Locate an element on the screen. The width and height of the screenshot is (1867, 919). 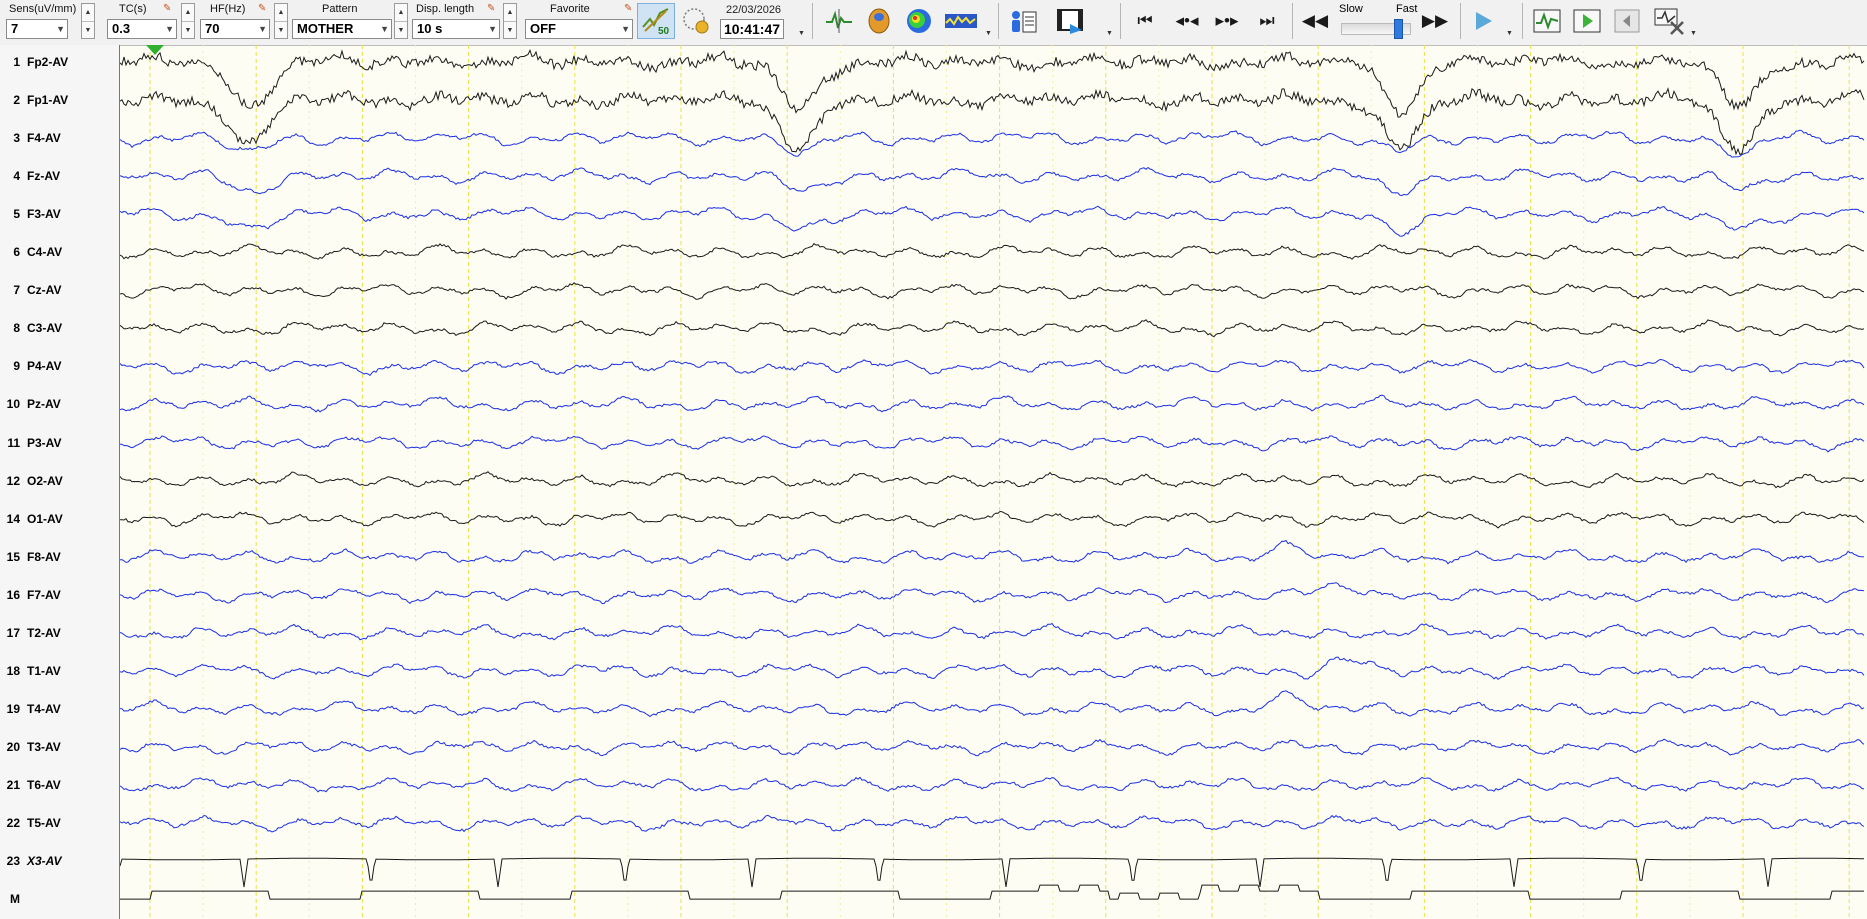
high-filter-select: 70 ▼ is located at coordinates (235, 29).